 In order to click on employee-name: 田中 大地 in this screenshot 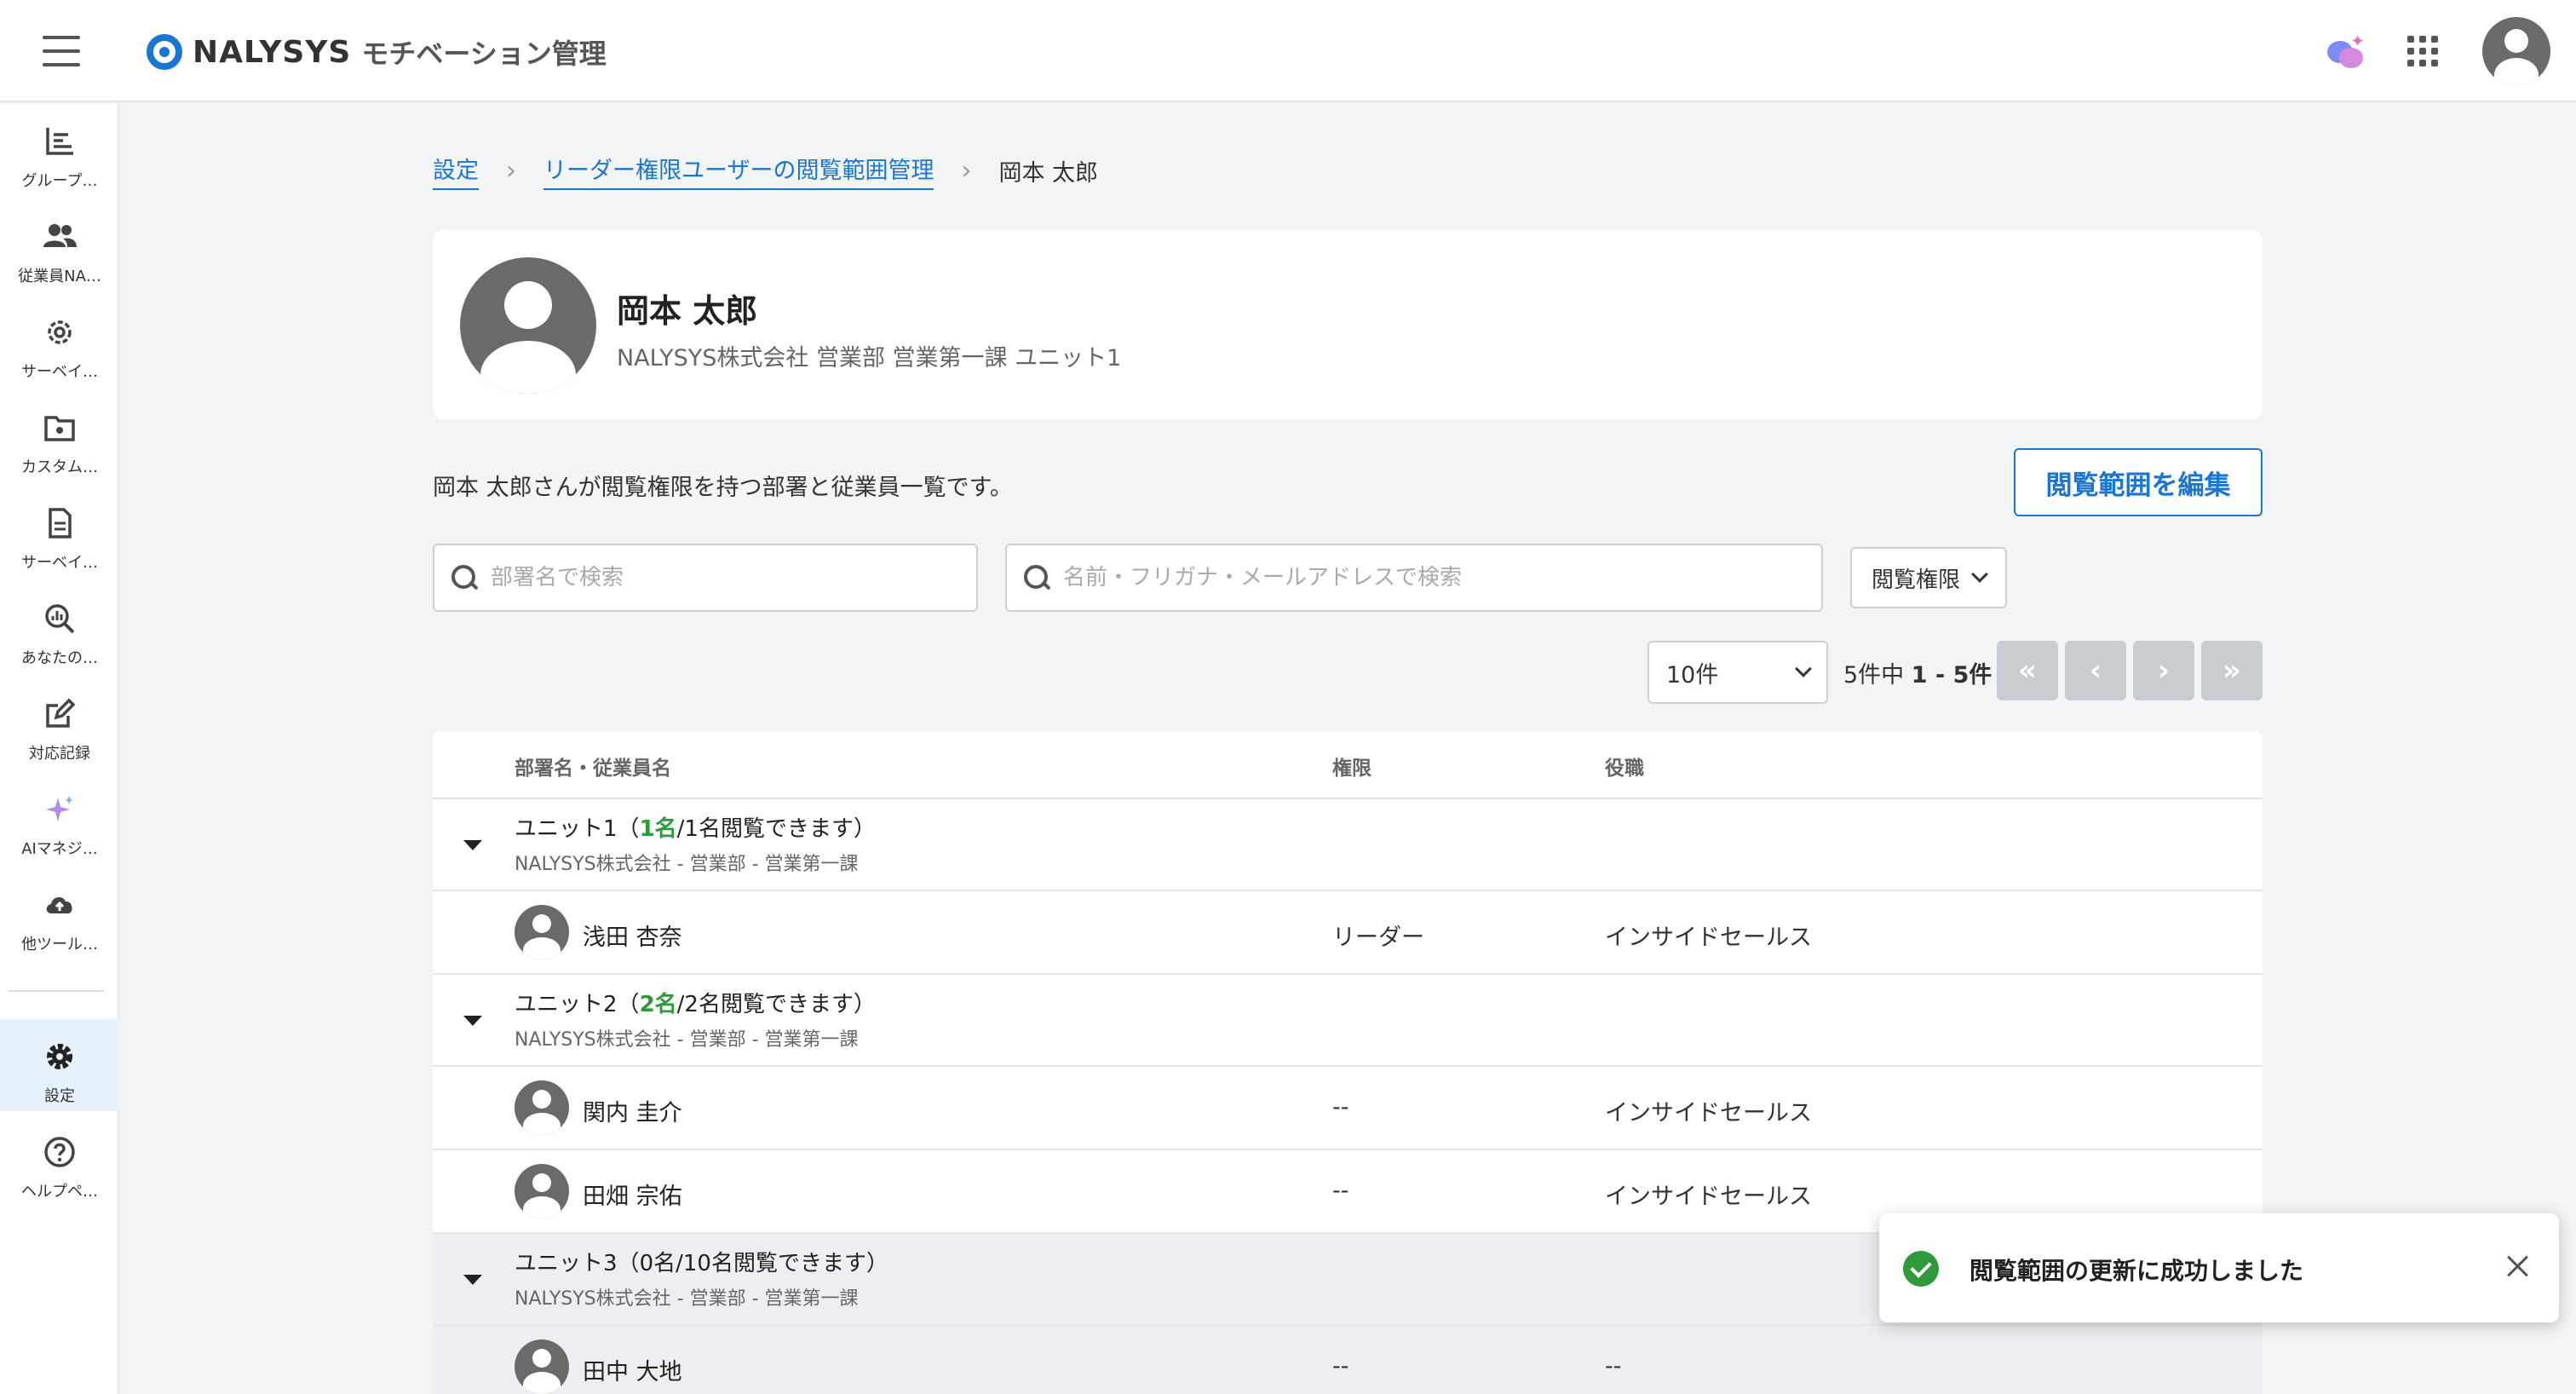, I will do `click(633, 1372)`.